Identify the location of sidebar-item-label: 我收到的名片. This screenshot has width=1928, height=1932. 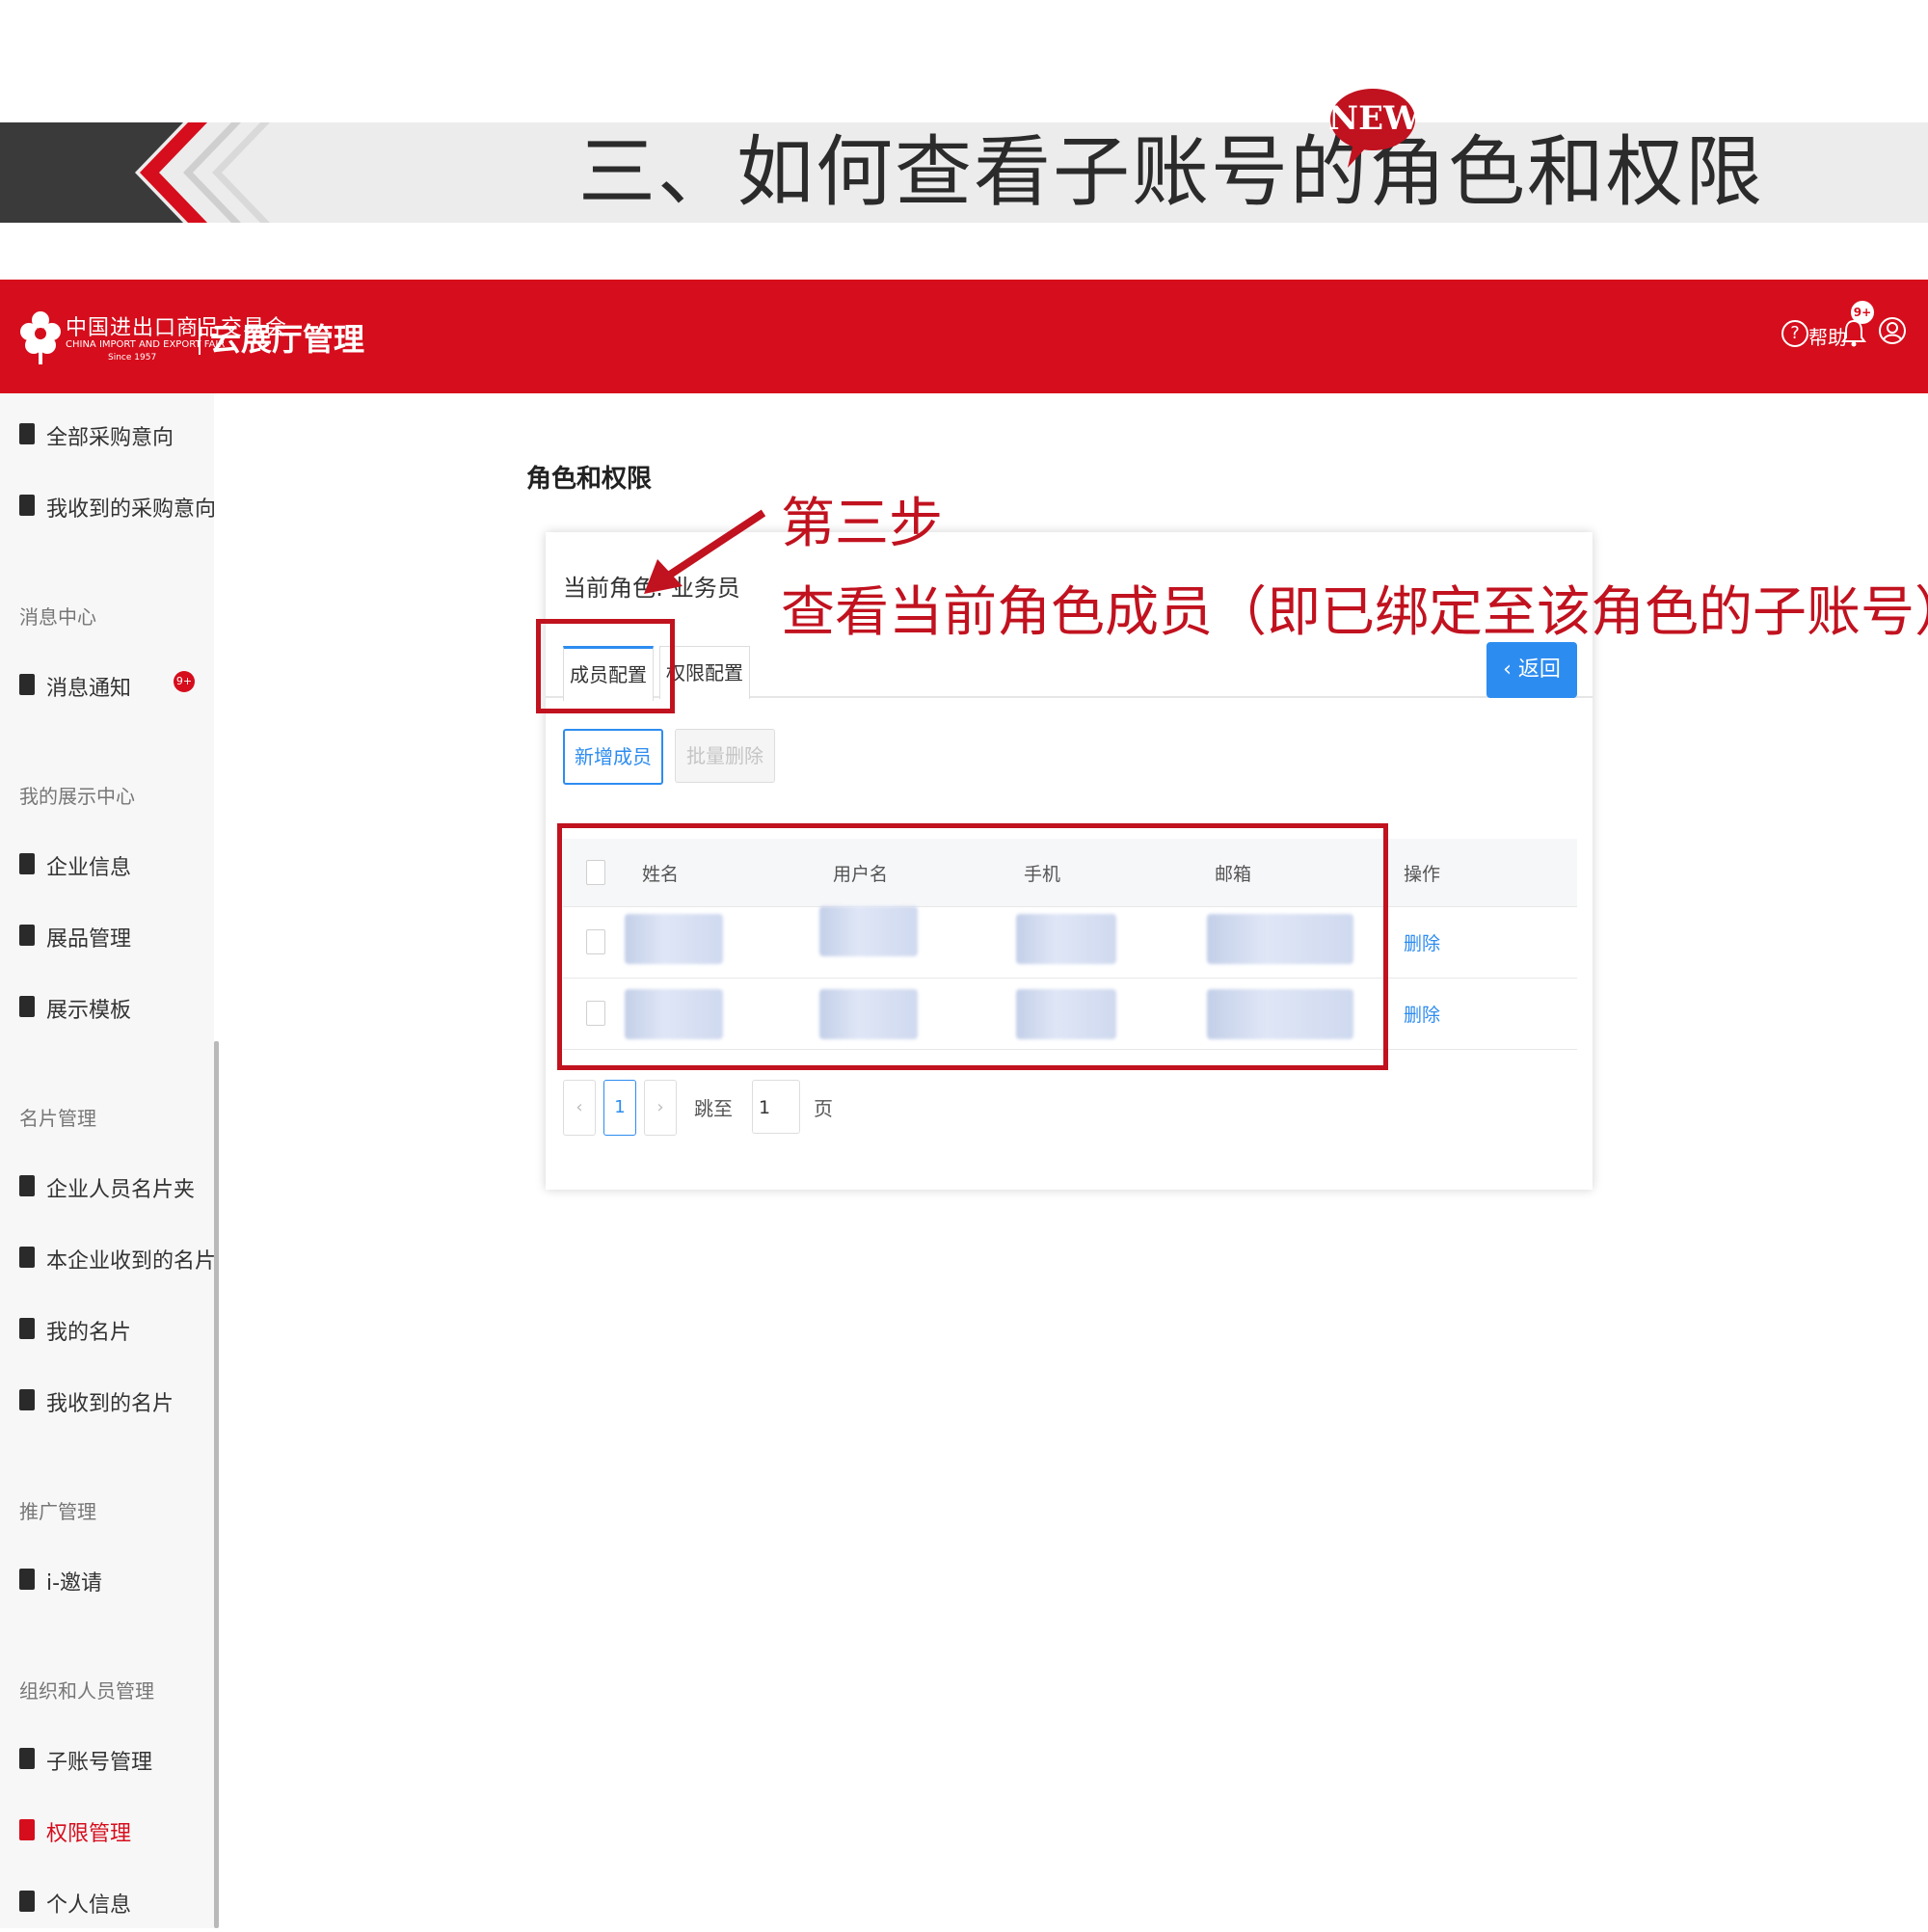
(110, 1404).